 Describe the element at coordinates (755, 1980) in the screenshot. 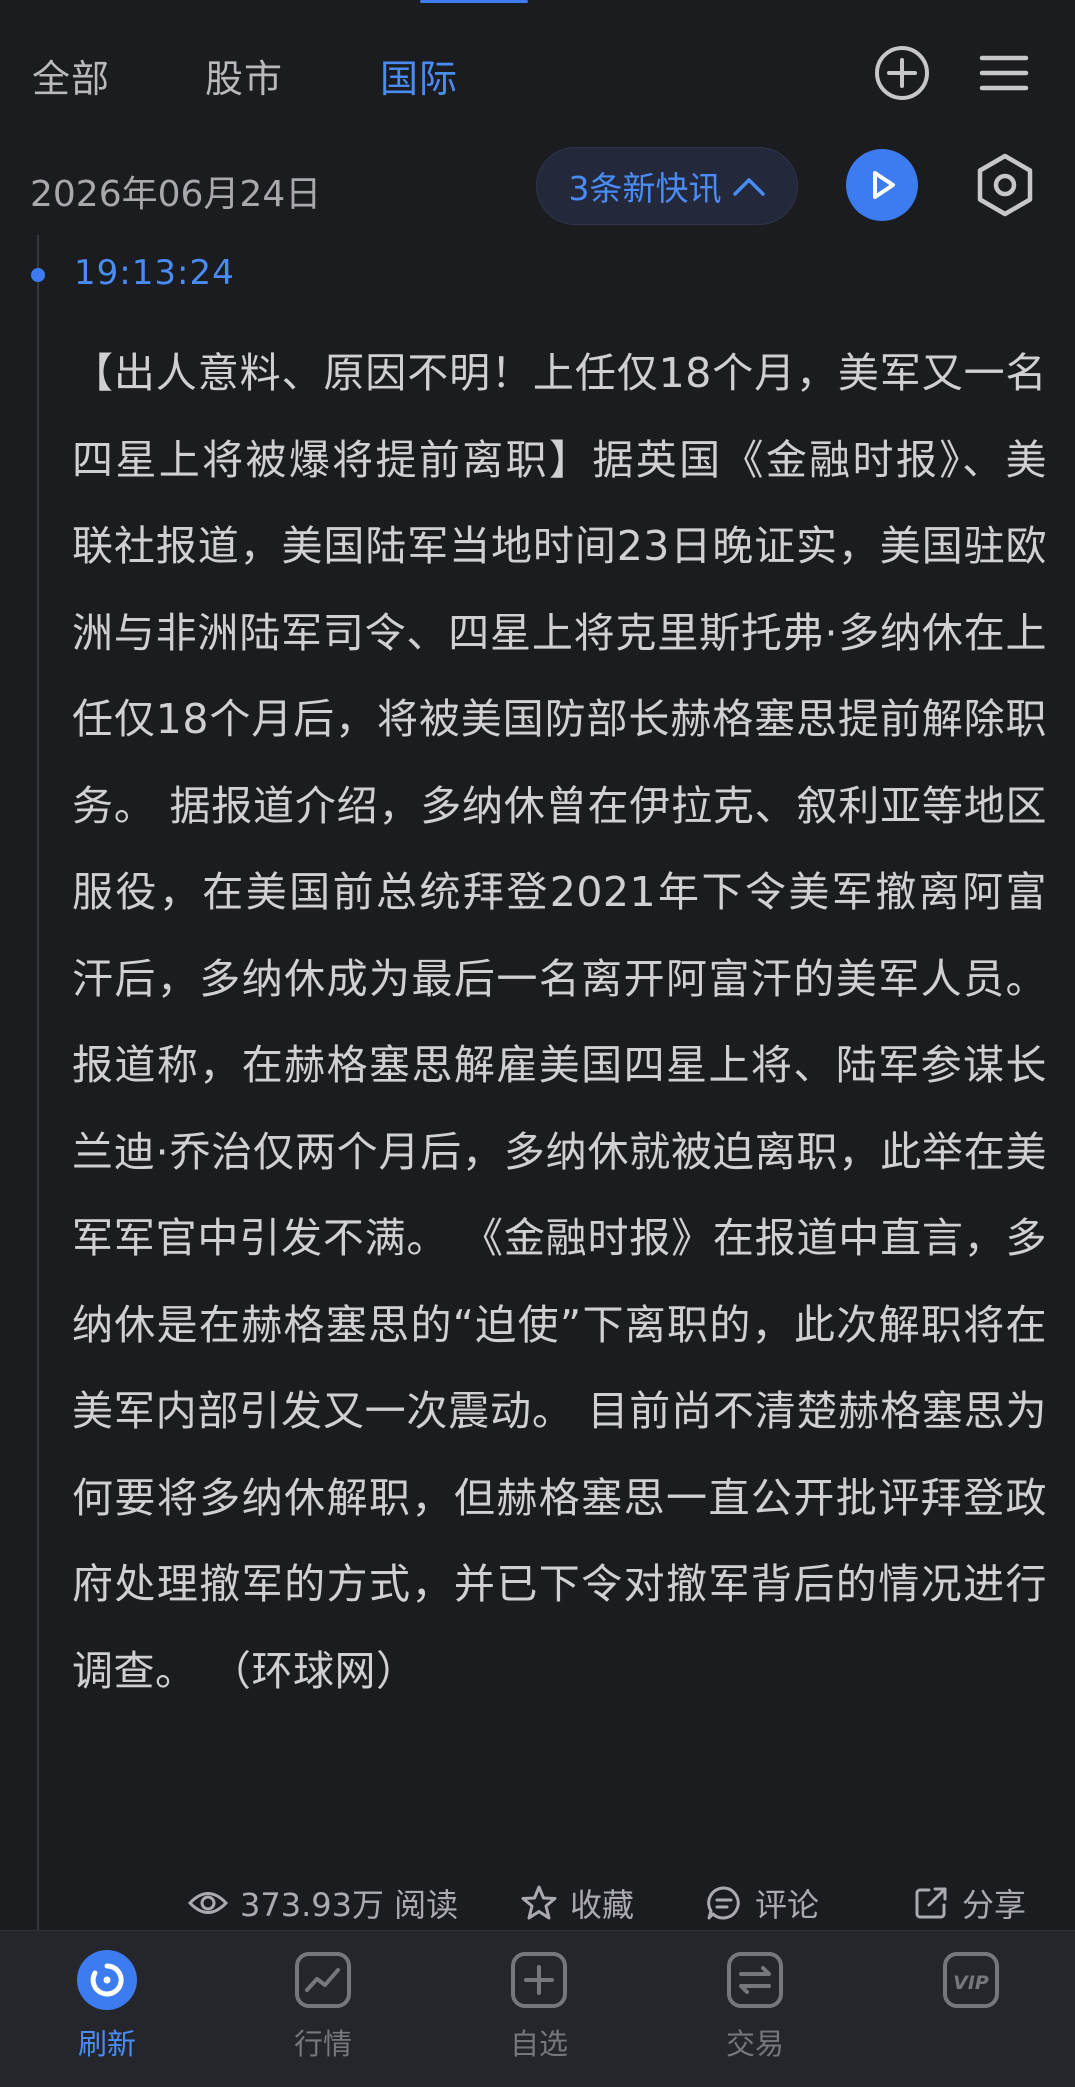

I see `exchange-icon` at that location.